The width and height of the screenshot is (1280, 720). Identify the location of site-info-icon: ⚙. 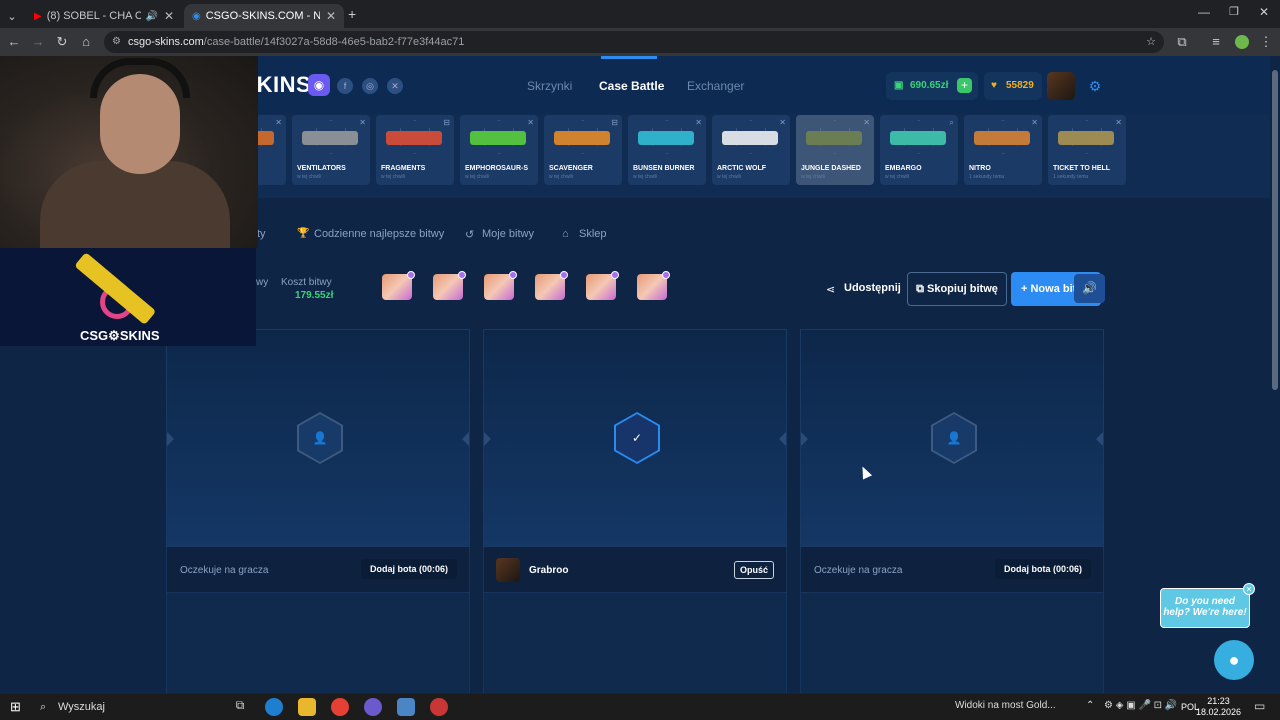
(116, 42).